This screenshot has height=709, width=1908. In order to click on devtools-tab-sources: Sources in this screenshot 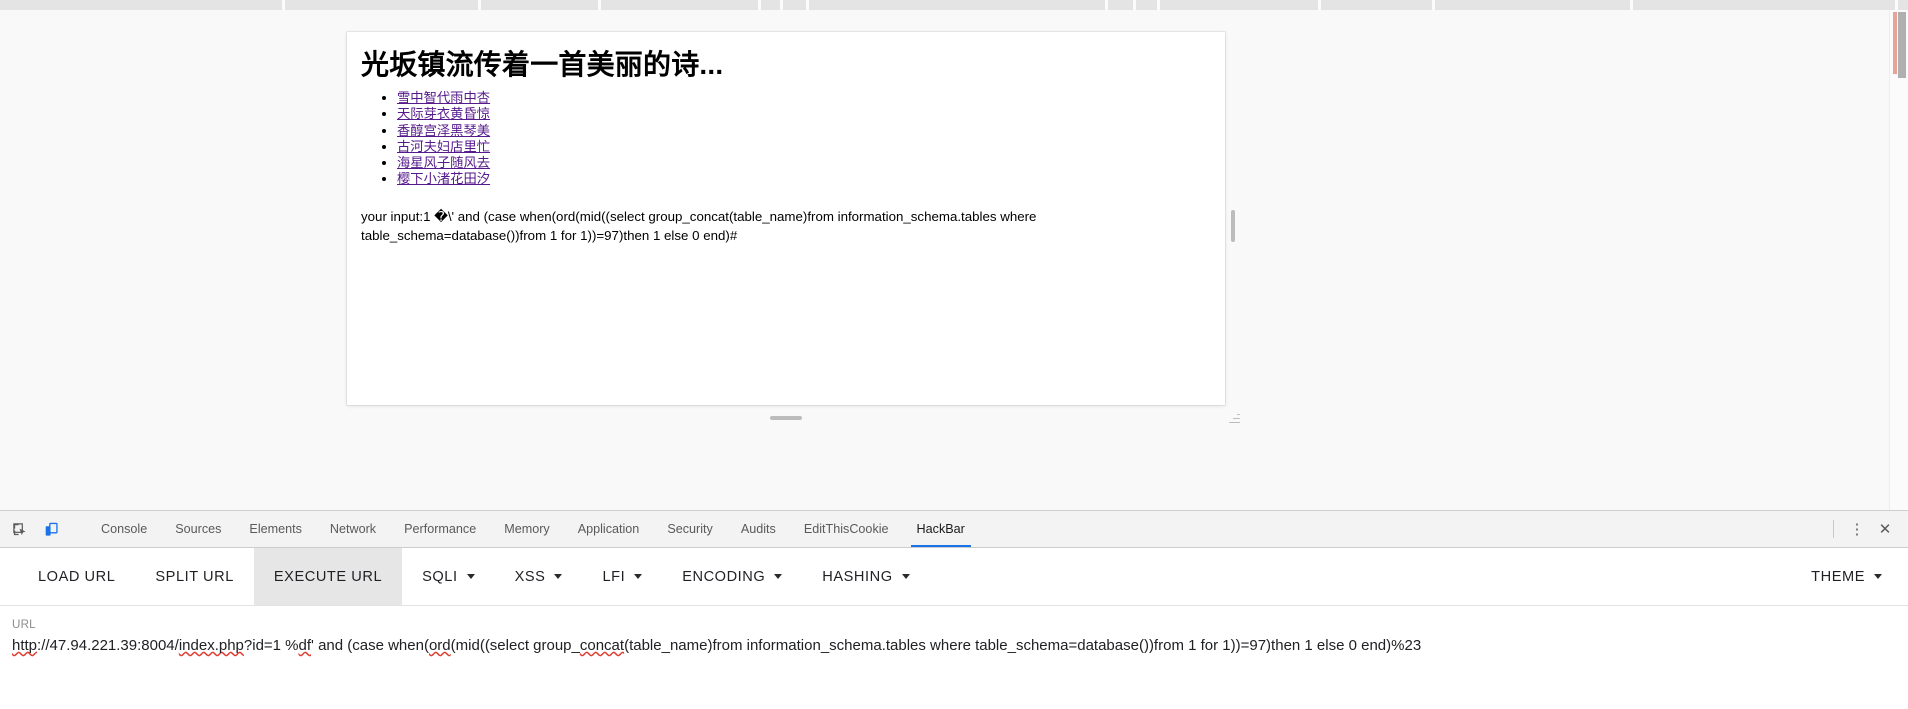, I will do `click(198, 529)`.